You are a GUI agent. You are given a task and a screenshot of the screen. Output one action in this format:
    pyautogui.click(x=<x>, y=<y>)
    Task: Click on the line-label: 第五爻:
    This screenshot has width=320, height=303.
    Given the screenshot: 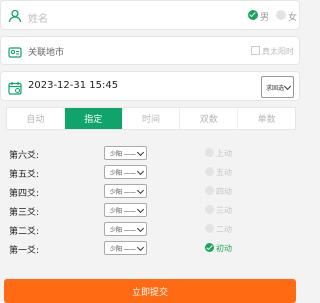 What is the action you would take?
    pyautogui.click(x=24, y=175)
    